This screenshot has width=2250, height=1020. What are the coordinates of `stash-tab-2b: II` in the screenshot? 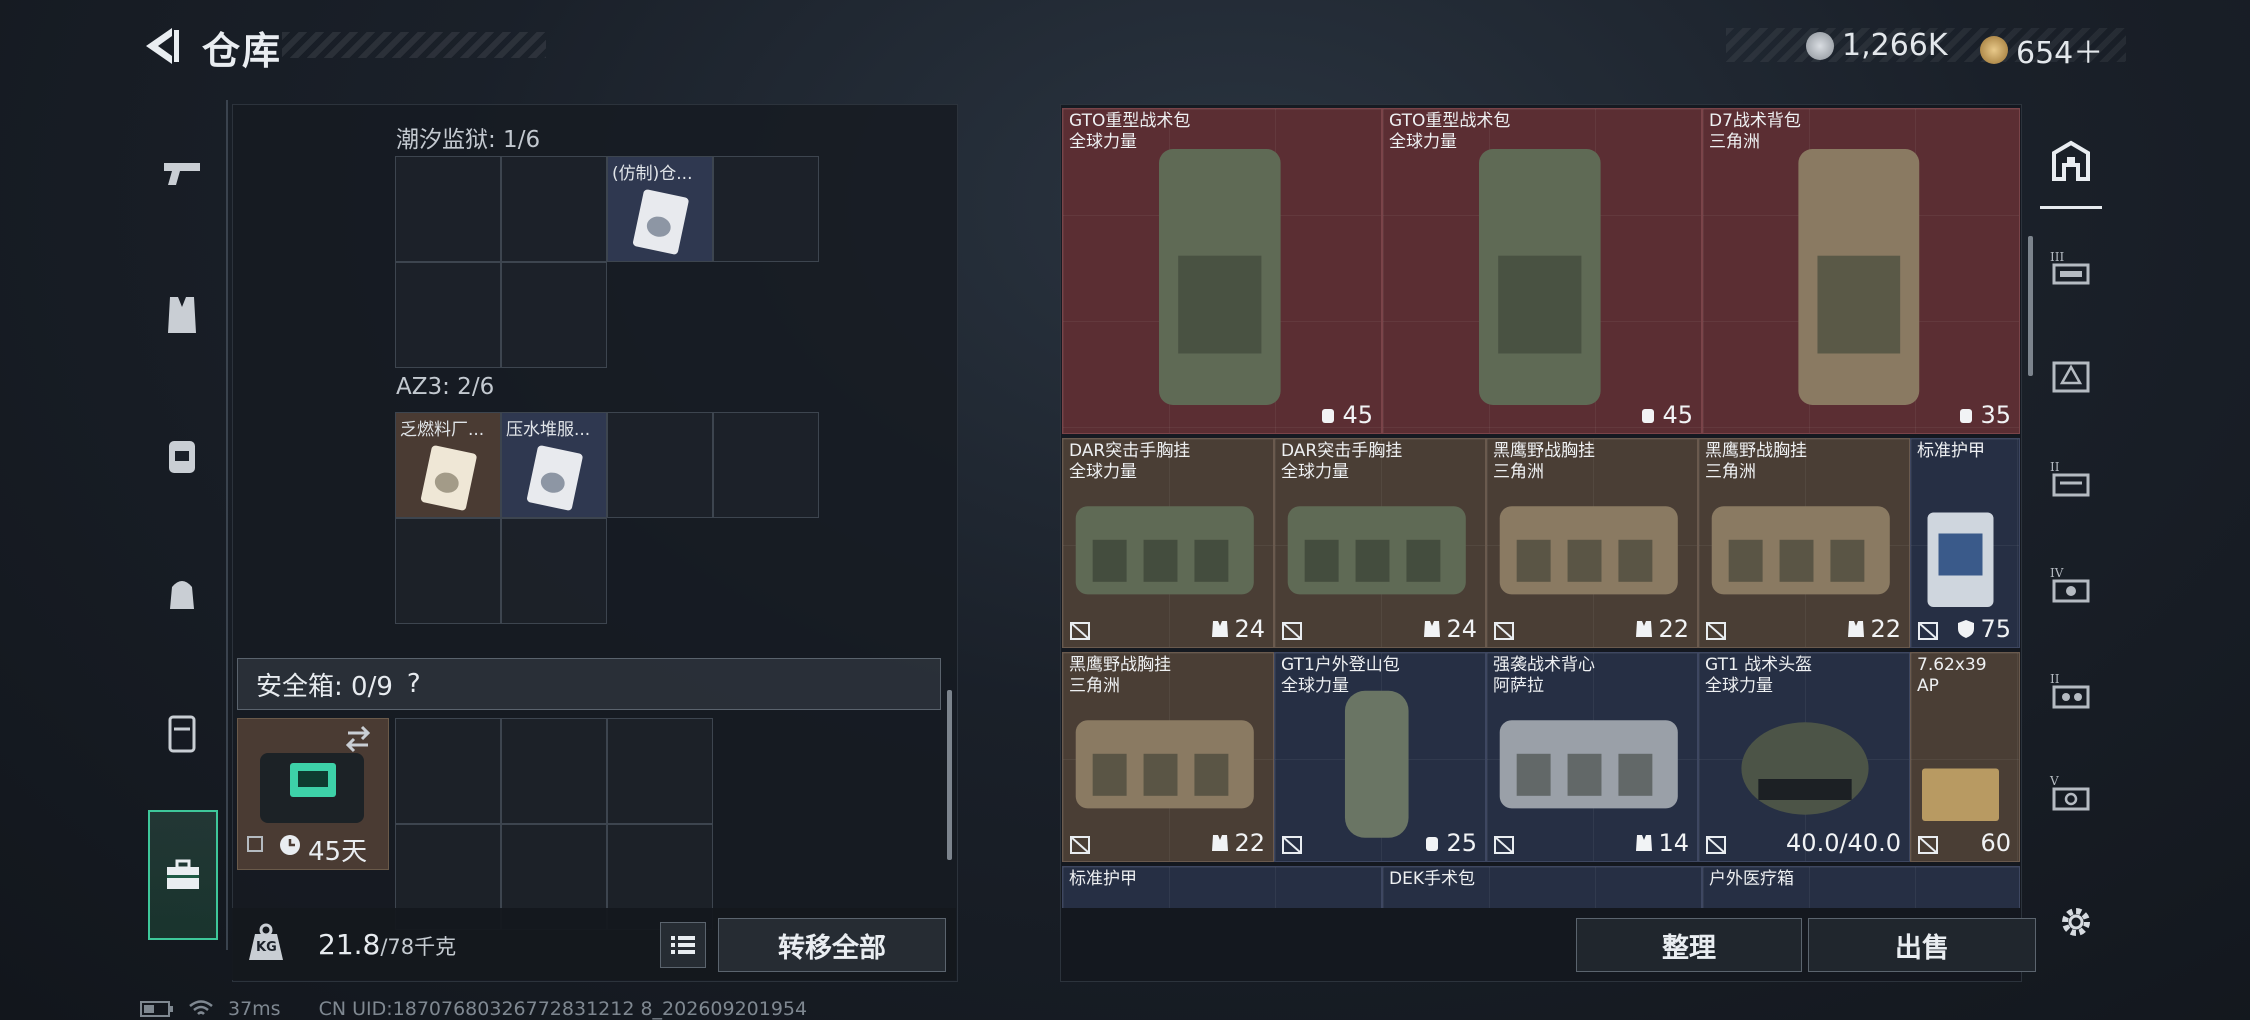 It's located at (2071, 692).